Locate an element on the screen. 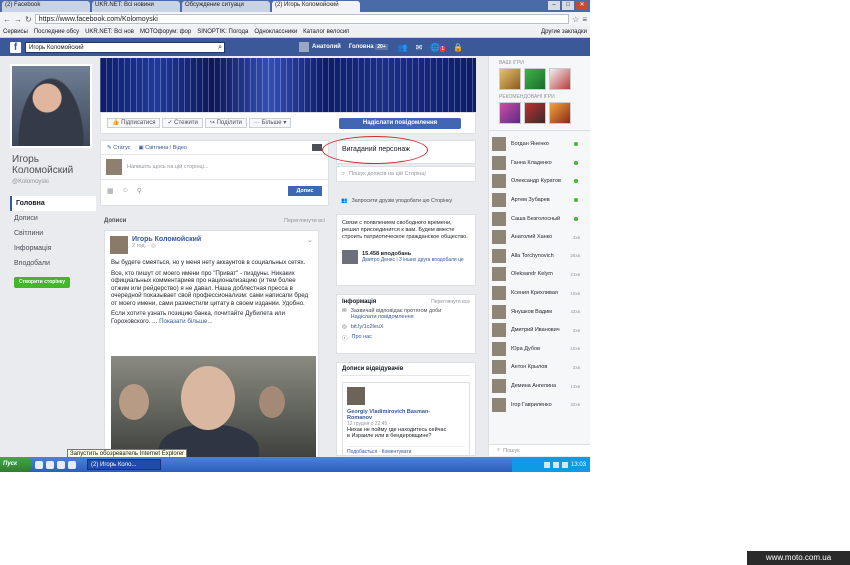 The height and width of the screenshot is (565, 850). reload-icon: ↻ is located at coordinates (28, 19).